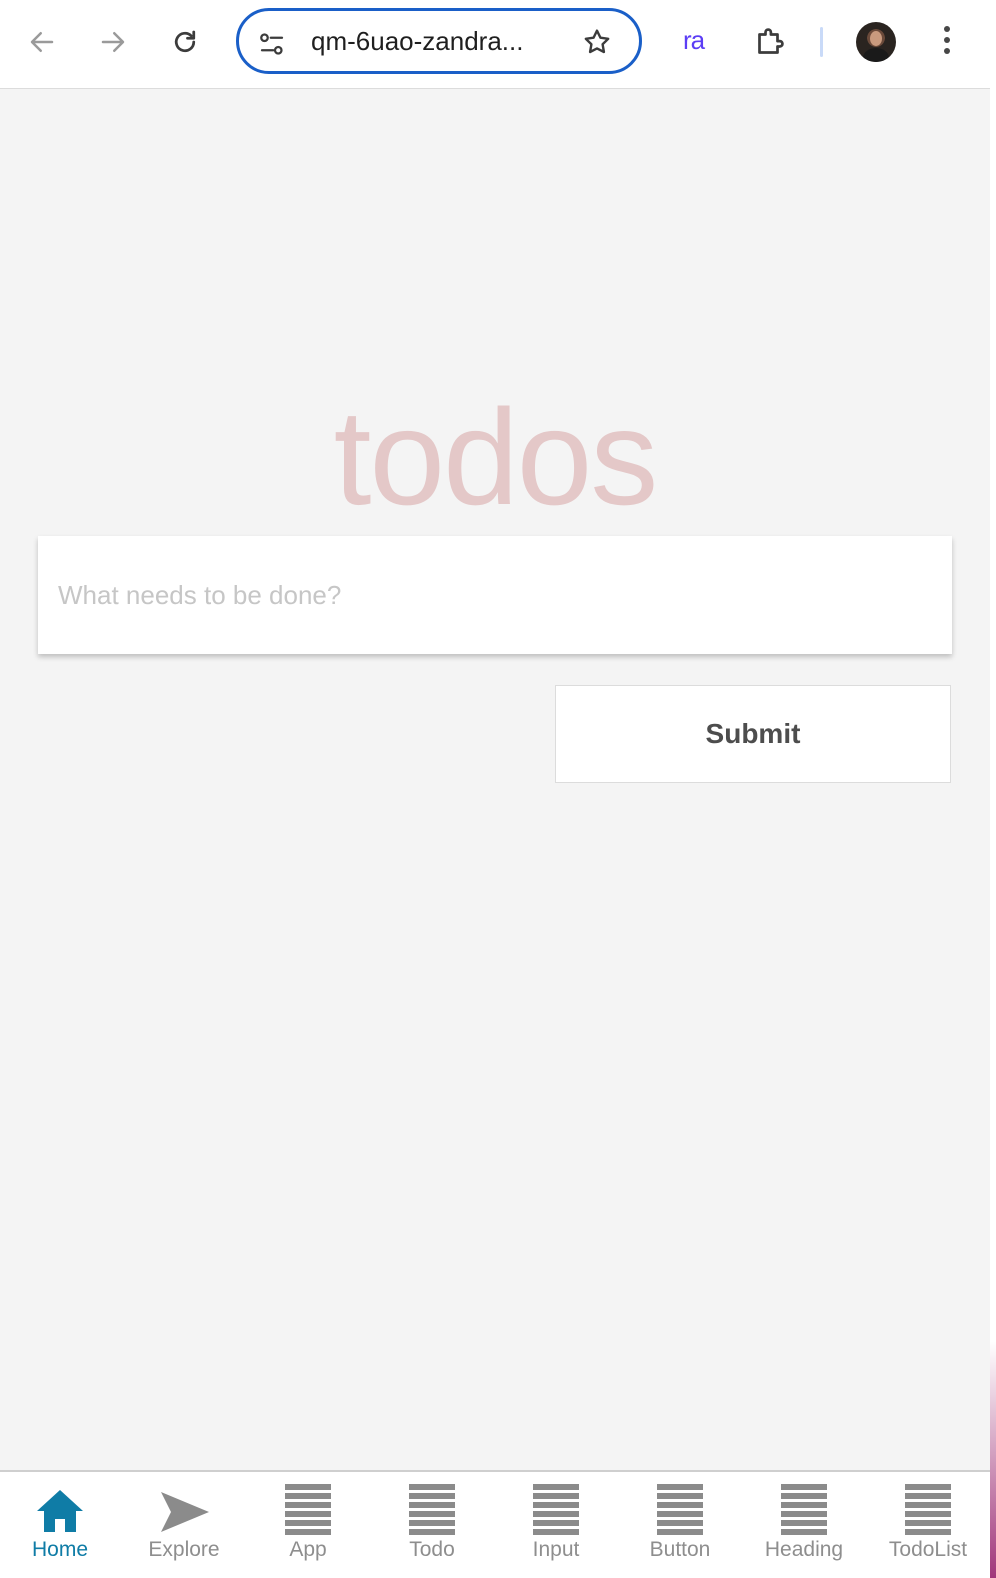 This screenshot has height=1578, width=996. I want to click on tab-label: Explore, so click(184, 1549).